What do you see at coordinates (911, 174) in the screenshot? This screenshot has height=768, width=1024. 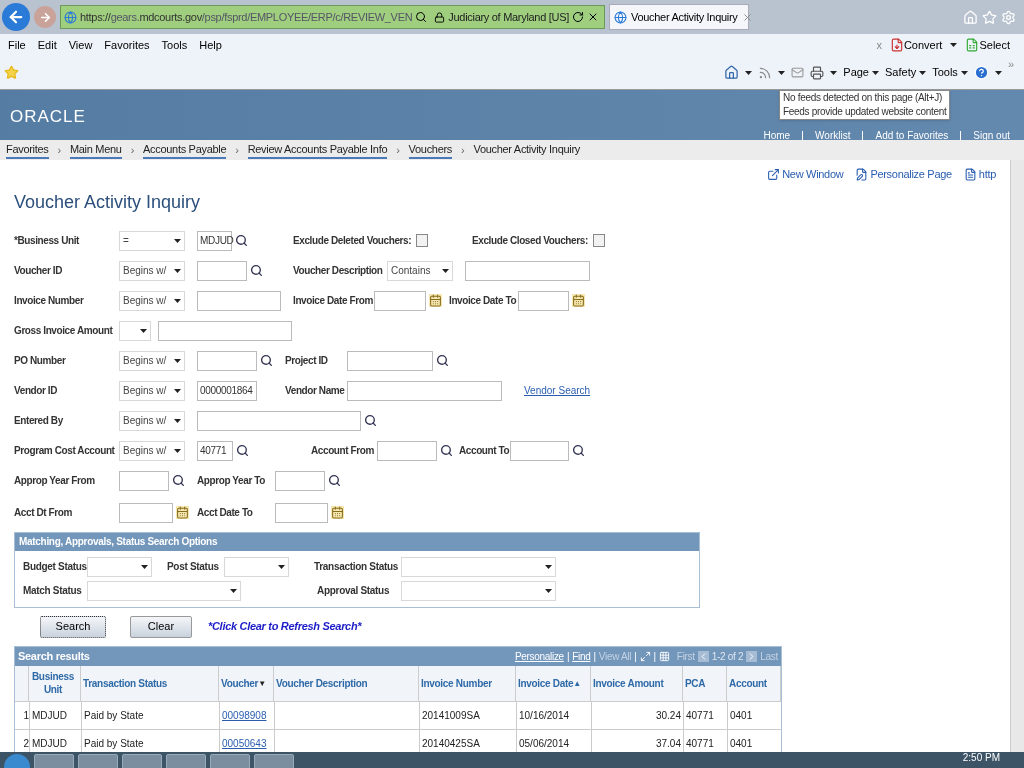 I see `personalize-page-link: Personalize Page` at bounding box center [911, 174].